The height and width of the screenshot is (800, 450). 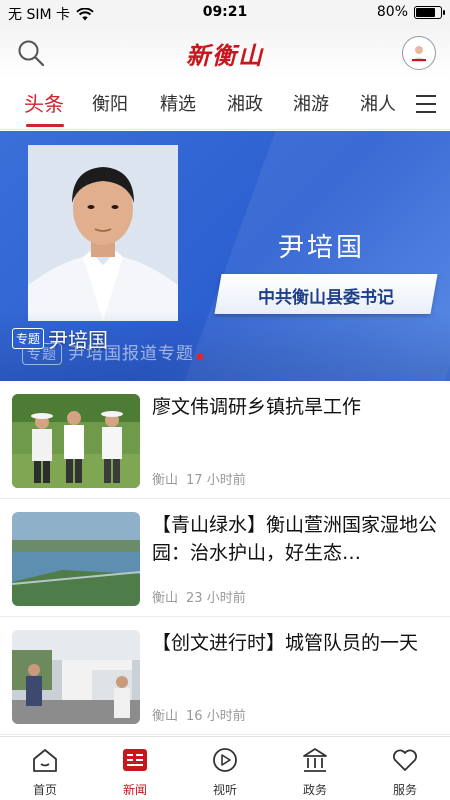 I want to click on nav-service: 服务, so click(x=405, y=771).